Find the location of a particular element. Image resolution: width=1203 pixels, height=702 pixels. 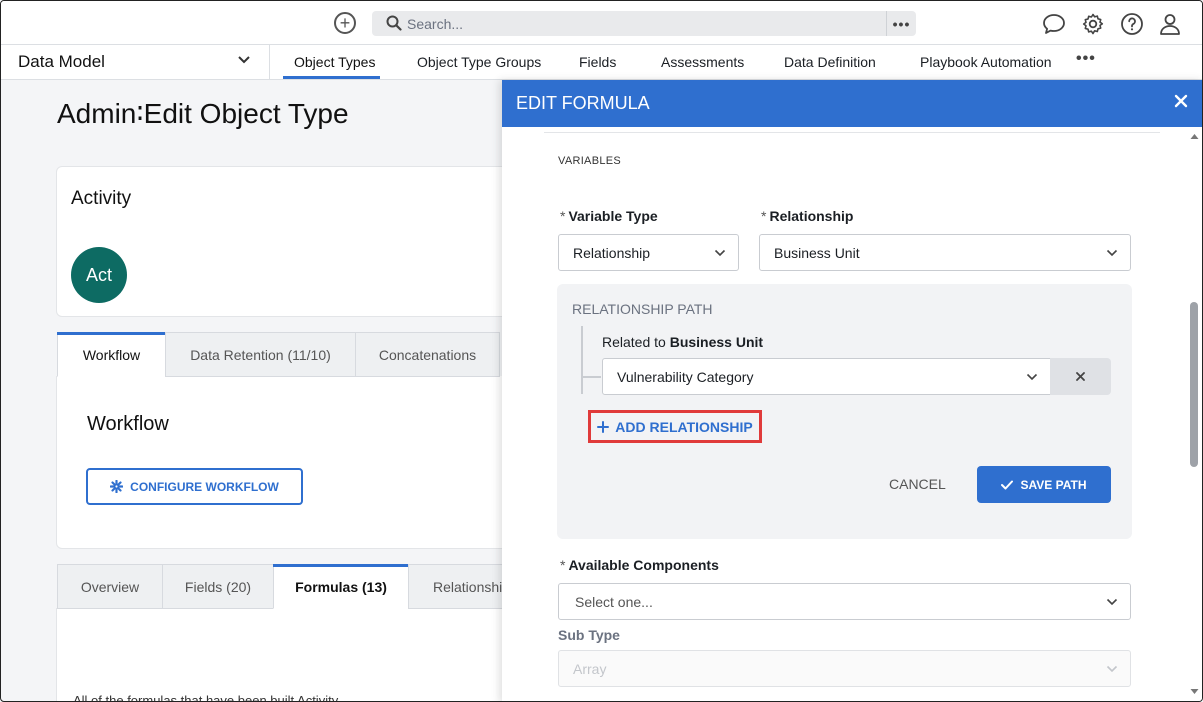

configure-workflow-button: CONFIGURE WORKFLOW is located at coordinates (194, 486).